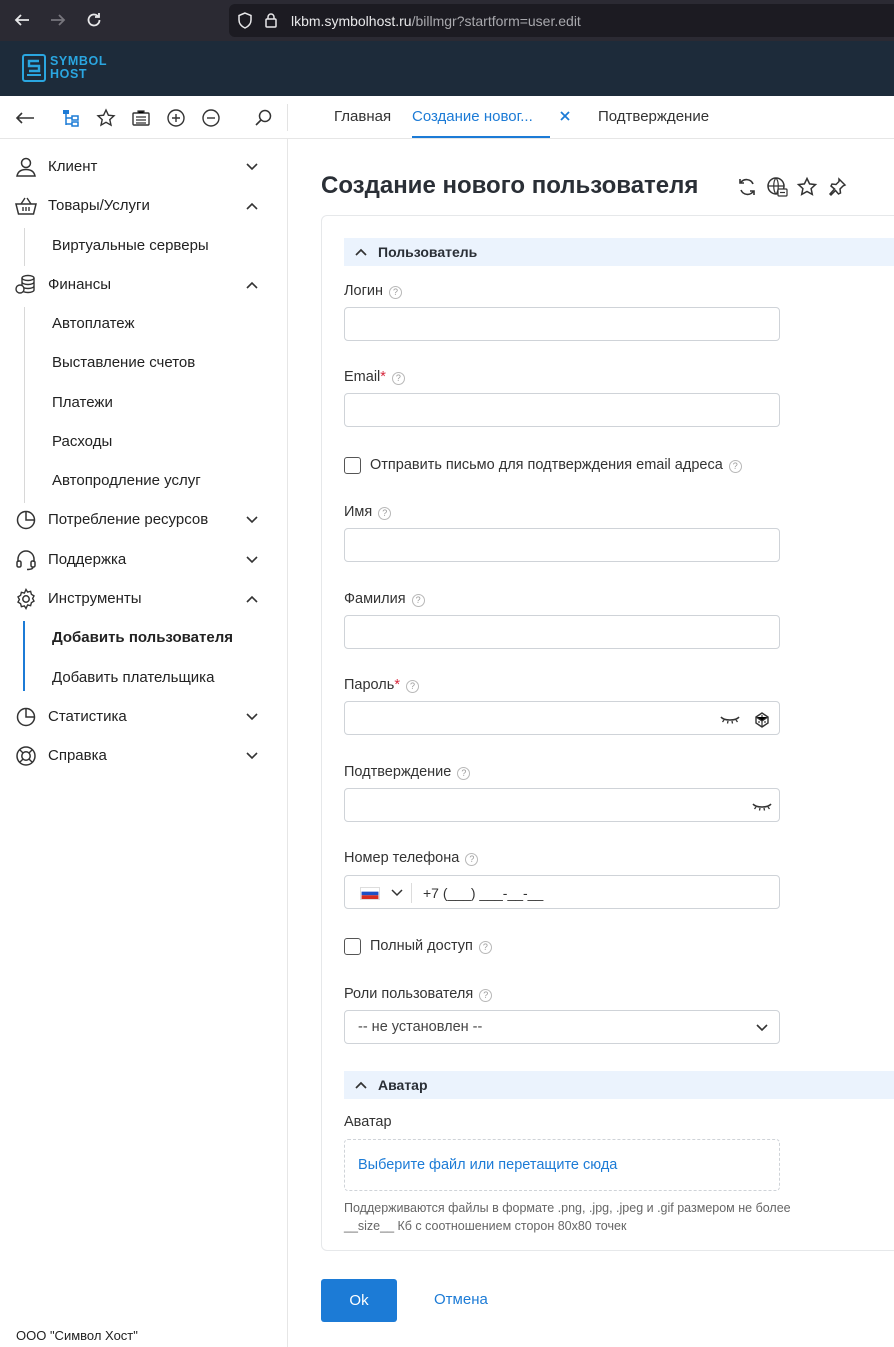 The width and height of the screenshot is (894, 1347). Describe the element at coordinates (747, 187) in the screenshot. I see `refresh-icon` at that location.